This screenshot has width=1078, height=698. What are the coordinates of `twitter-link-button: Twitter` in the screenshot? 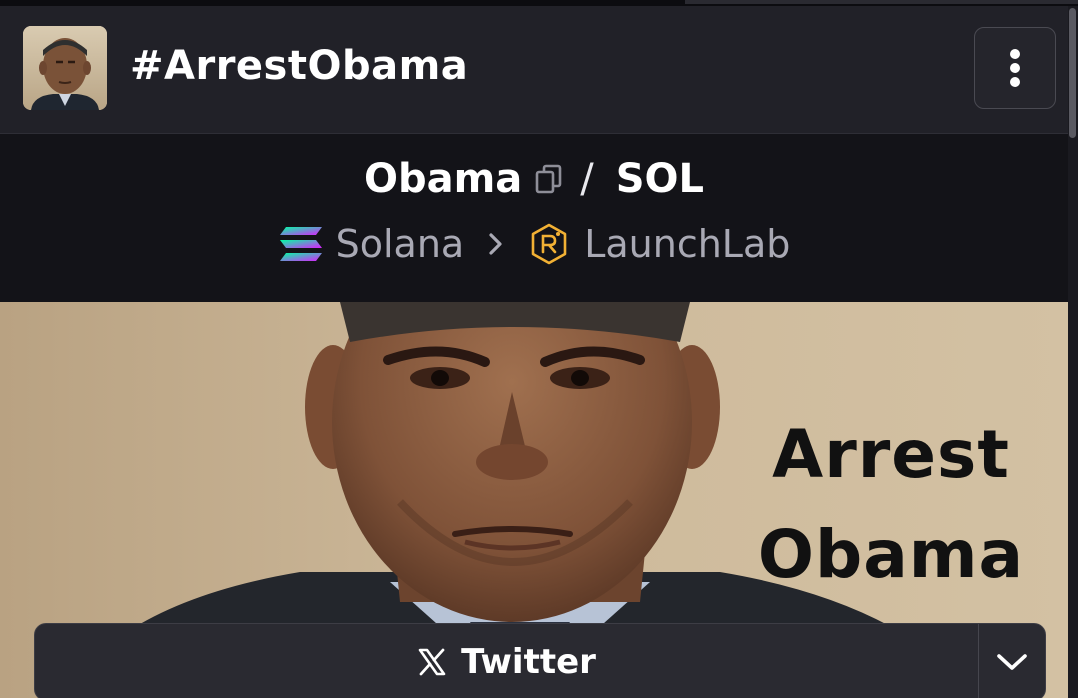 It's located at (506, 661).